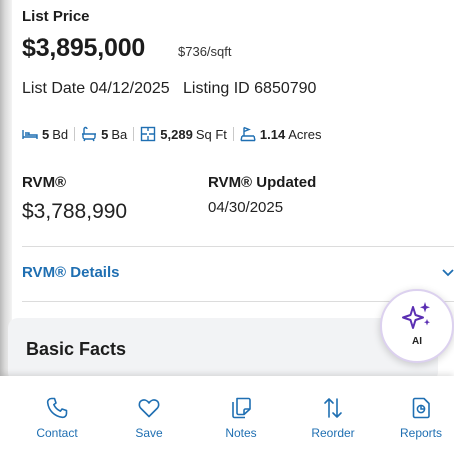 The image size is (454, 454). What do you see at coordinates (57, 433) in the screenshot?
I see `contact-label: Contact` at bounding box center [57, 433].